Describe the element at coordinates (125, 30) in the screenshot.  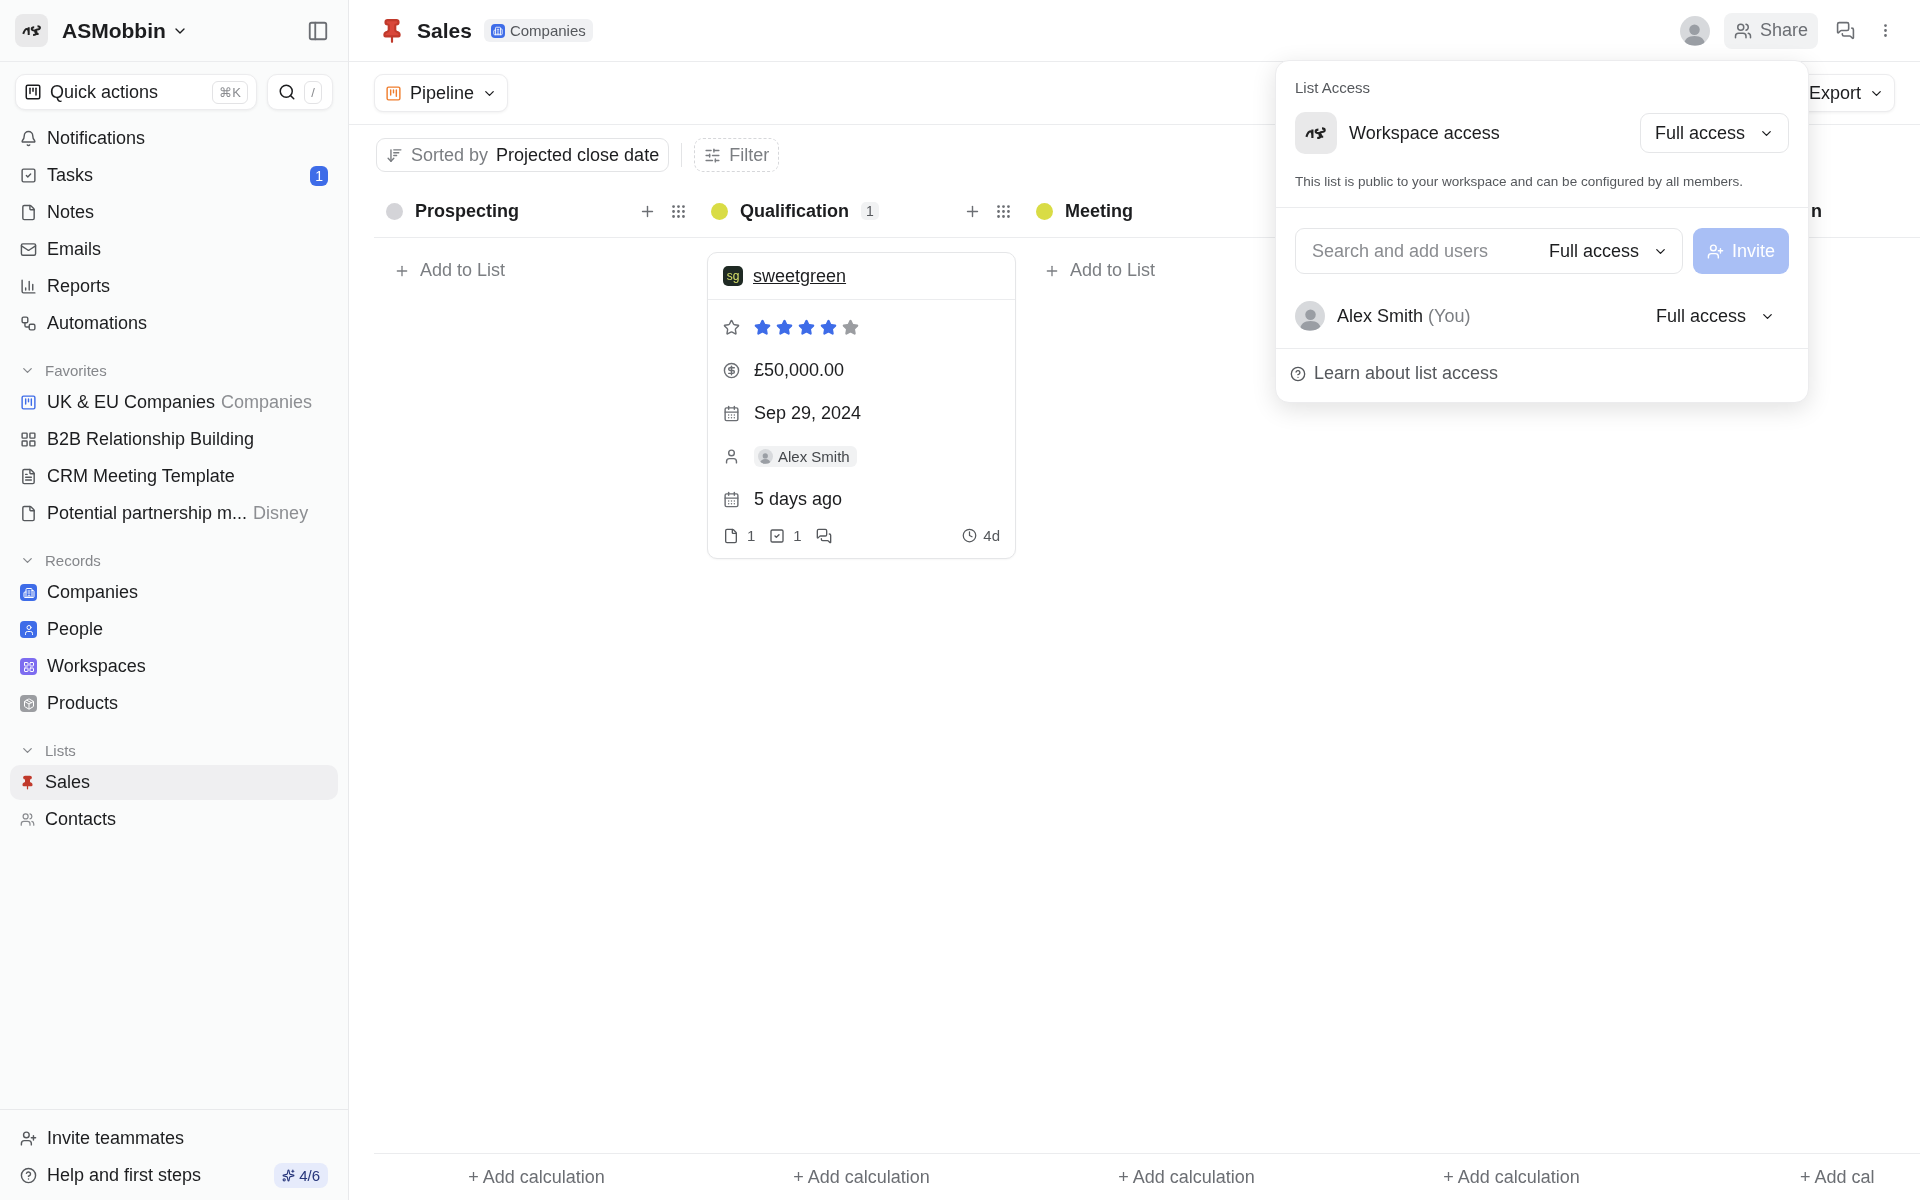
I see `workspace-switcher: ASMobbin` at that location.